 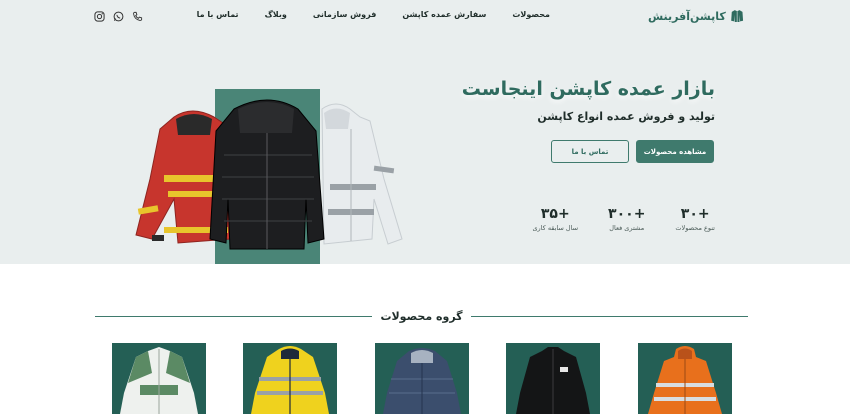 What do you see at coordinates (531, 14) in the screenshot?
I see `nav-item-products: محصولات` at bounding box center [531, 14].